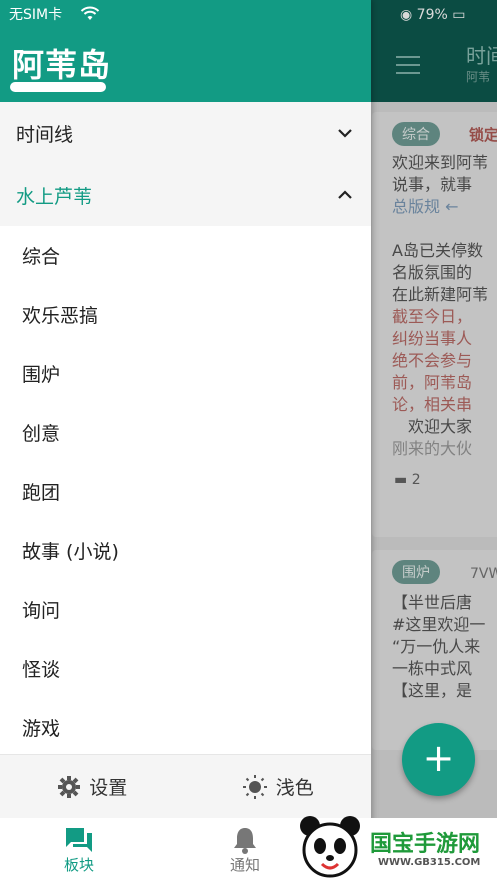 This screenshot has width=497, height=883. What do you see at coordinates (45, 134) in the screenshot?
I see `section-label: 时间线` at bounding box center [45, 134].